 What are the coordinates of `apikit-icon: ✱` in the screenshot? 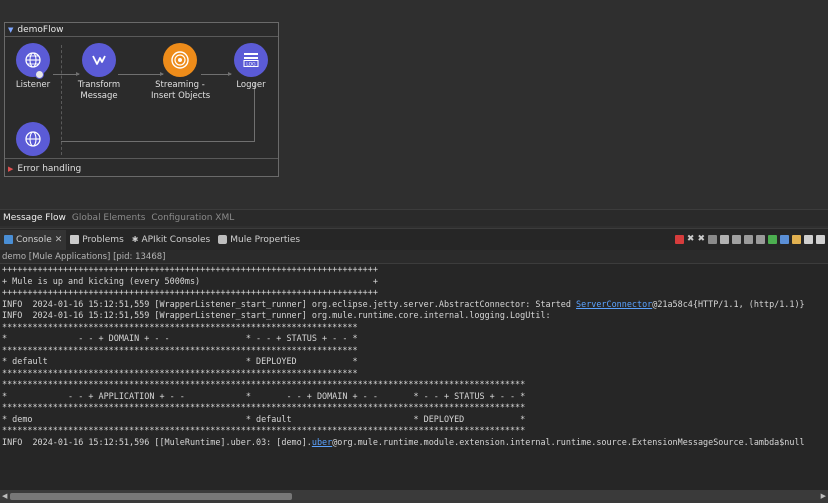 It's located at (135, 239).